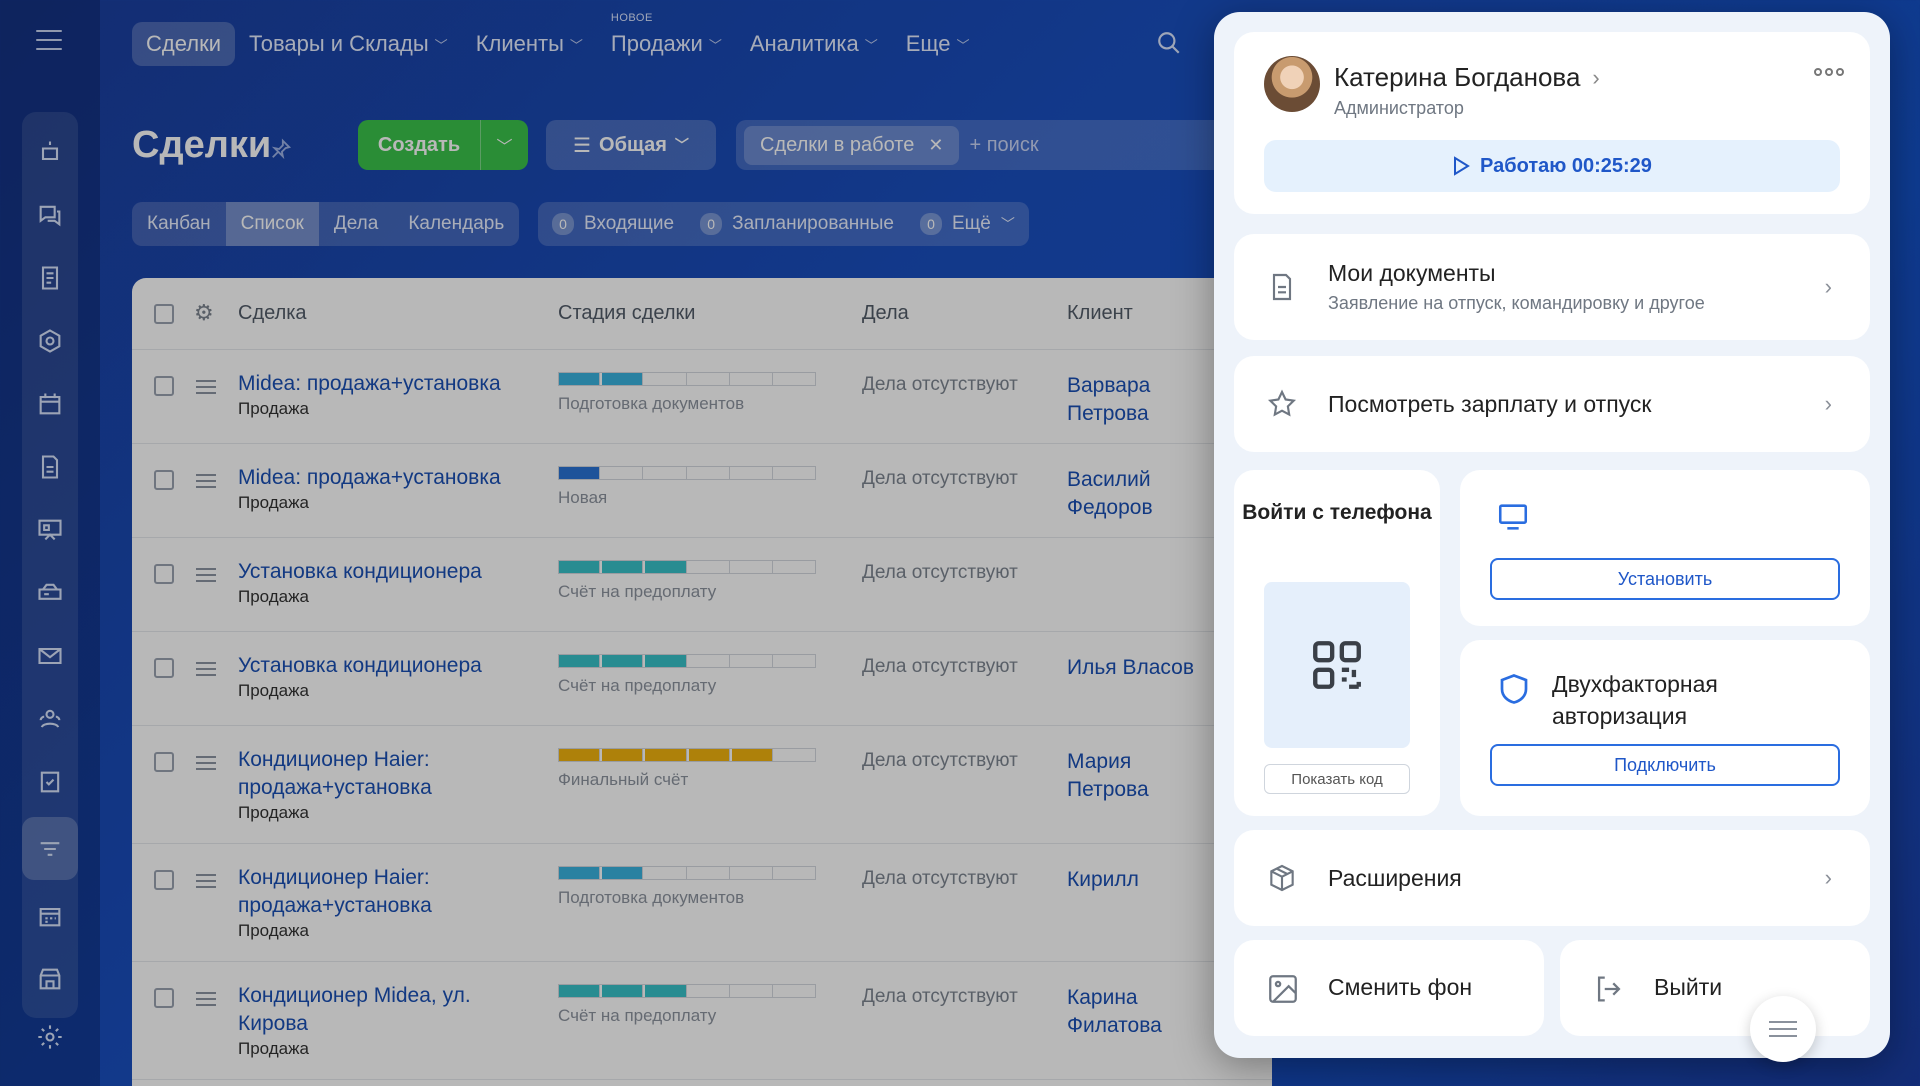 The width and height of the screenshot is (1920, 1086). Describe the element at coordinates (164, 314) in the screenshot. I see `select-all-checkbox` at that location.